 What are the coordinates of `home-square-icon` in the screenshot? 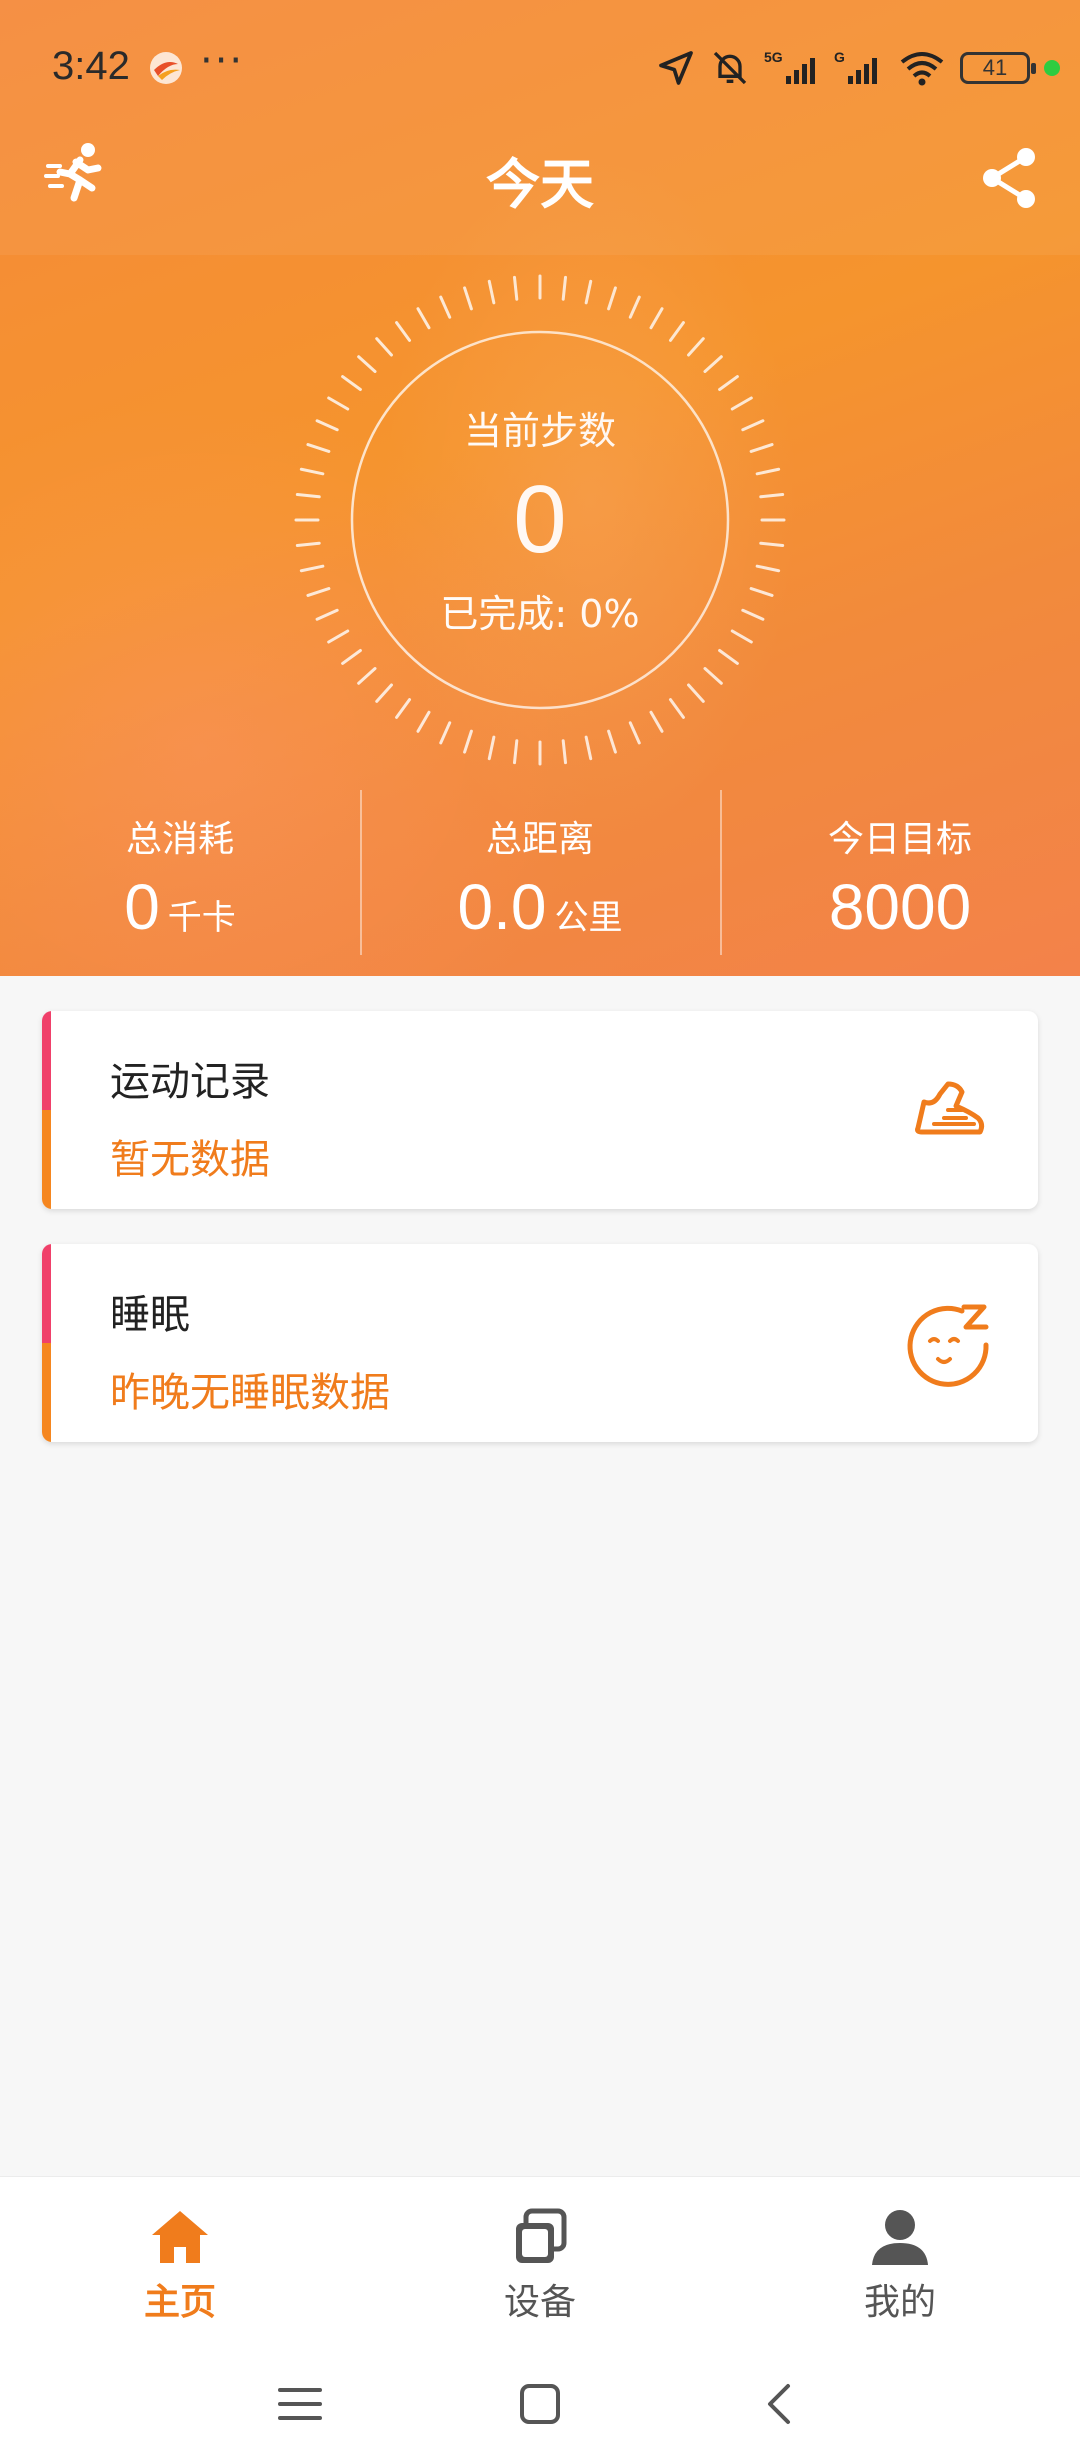 It's located at (540, 2404).